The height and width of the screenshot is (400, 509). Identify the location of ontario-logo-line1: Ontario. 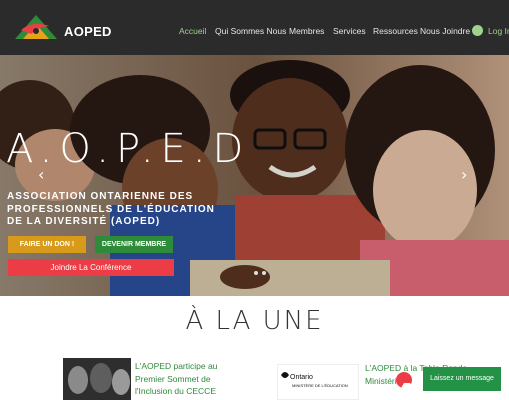
(301, 377).